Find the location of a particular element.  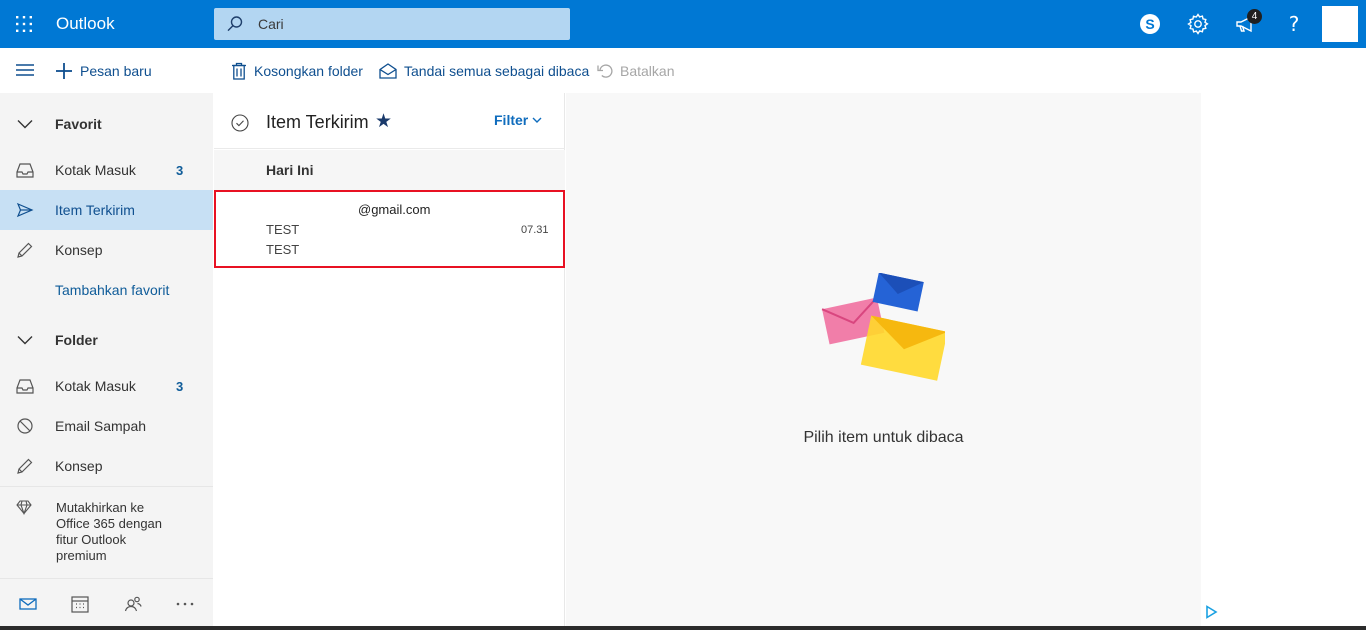

undo-button: Batalkan is located at coordinates (635, 71).